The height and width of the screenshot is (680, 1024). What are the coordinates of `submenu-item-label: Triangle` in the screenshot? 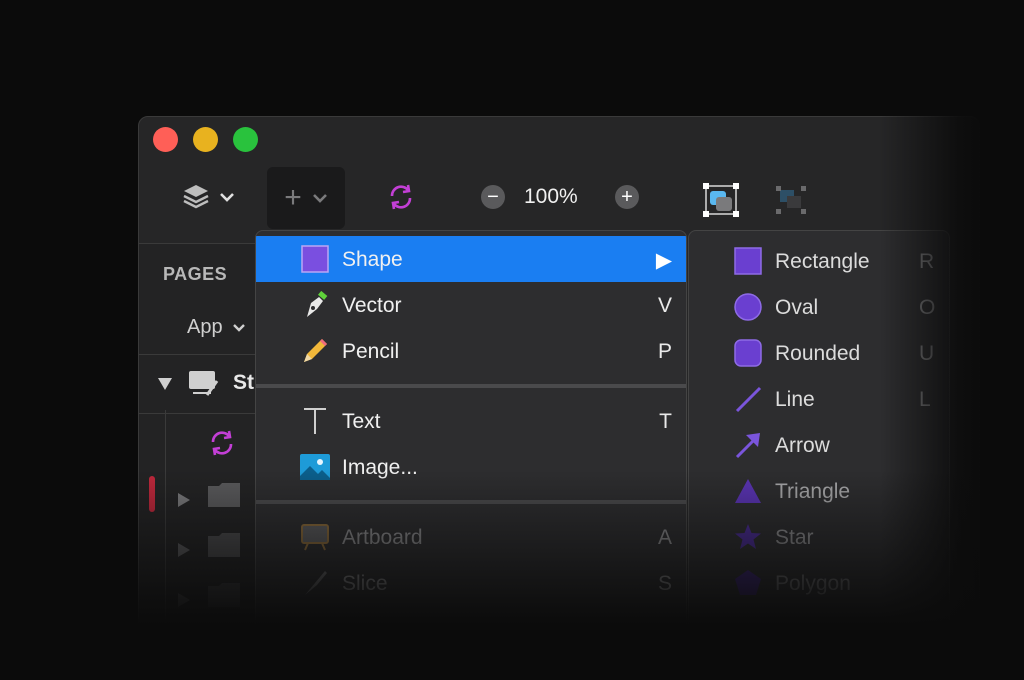 It's located at (813, 491).